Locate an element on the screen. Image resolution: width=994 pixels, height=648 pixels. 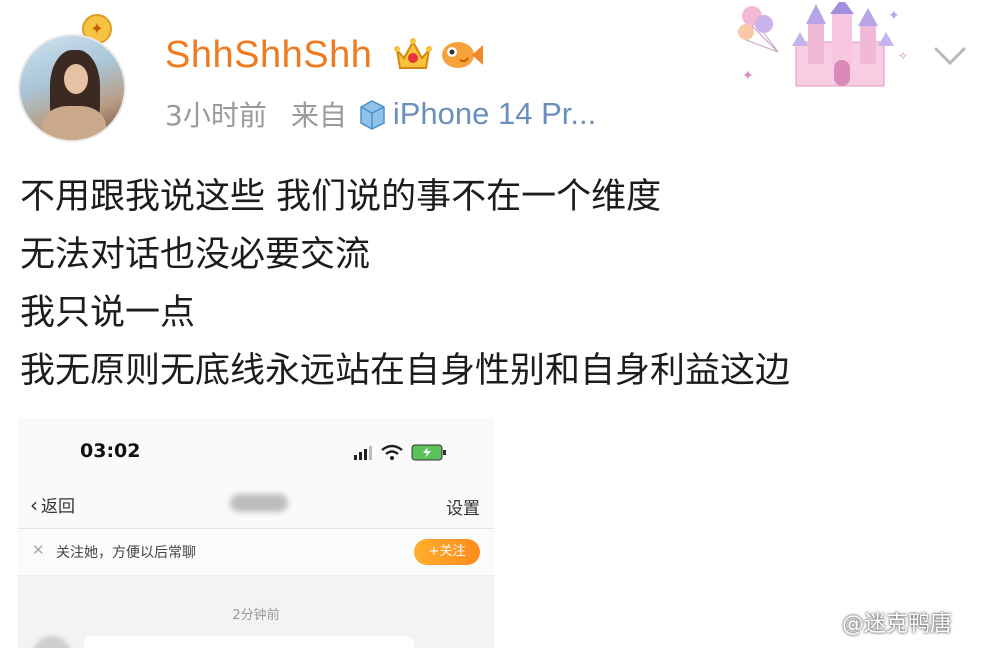
back-button: ‹ 返回 is located at coordinates (52, 504).